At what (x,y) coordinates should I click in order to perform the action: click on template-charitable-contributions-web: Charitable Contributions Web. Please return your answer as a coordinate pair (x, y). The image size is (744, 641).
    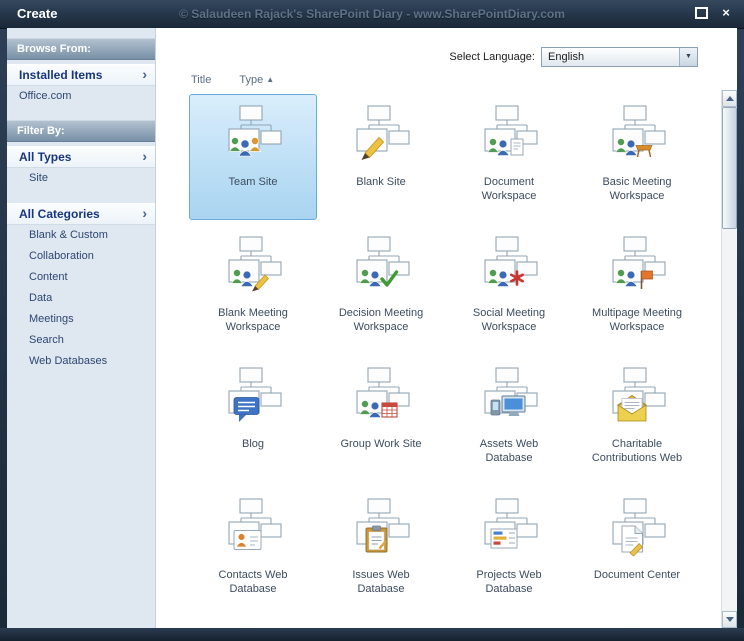
    Looking at the image, I should click on (637, 419).